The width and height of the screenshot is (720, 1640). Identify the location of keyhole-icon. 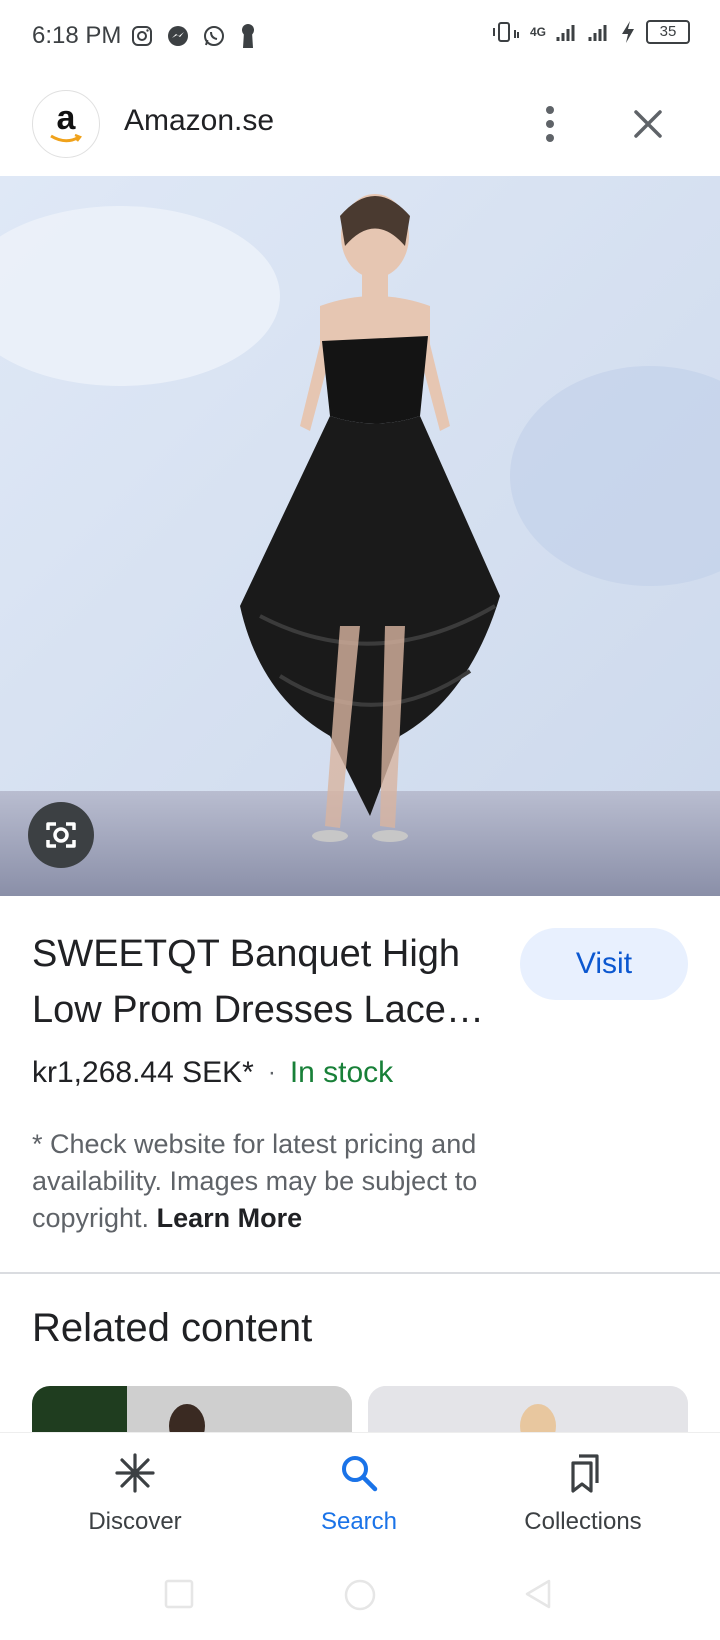
(248, 36).